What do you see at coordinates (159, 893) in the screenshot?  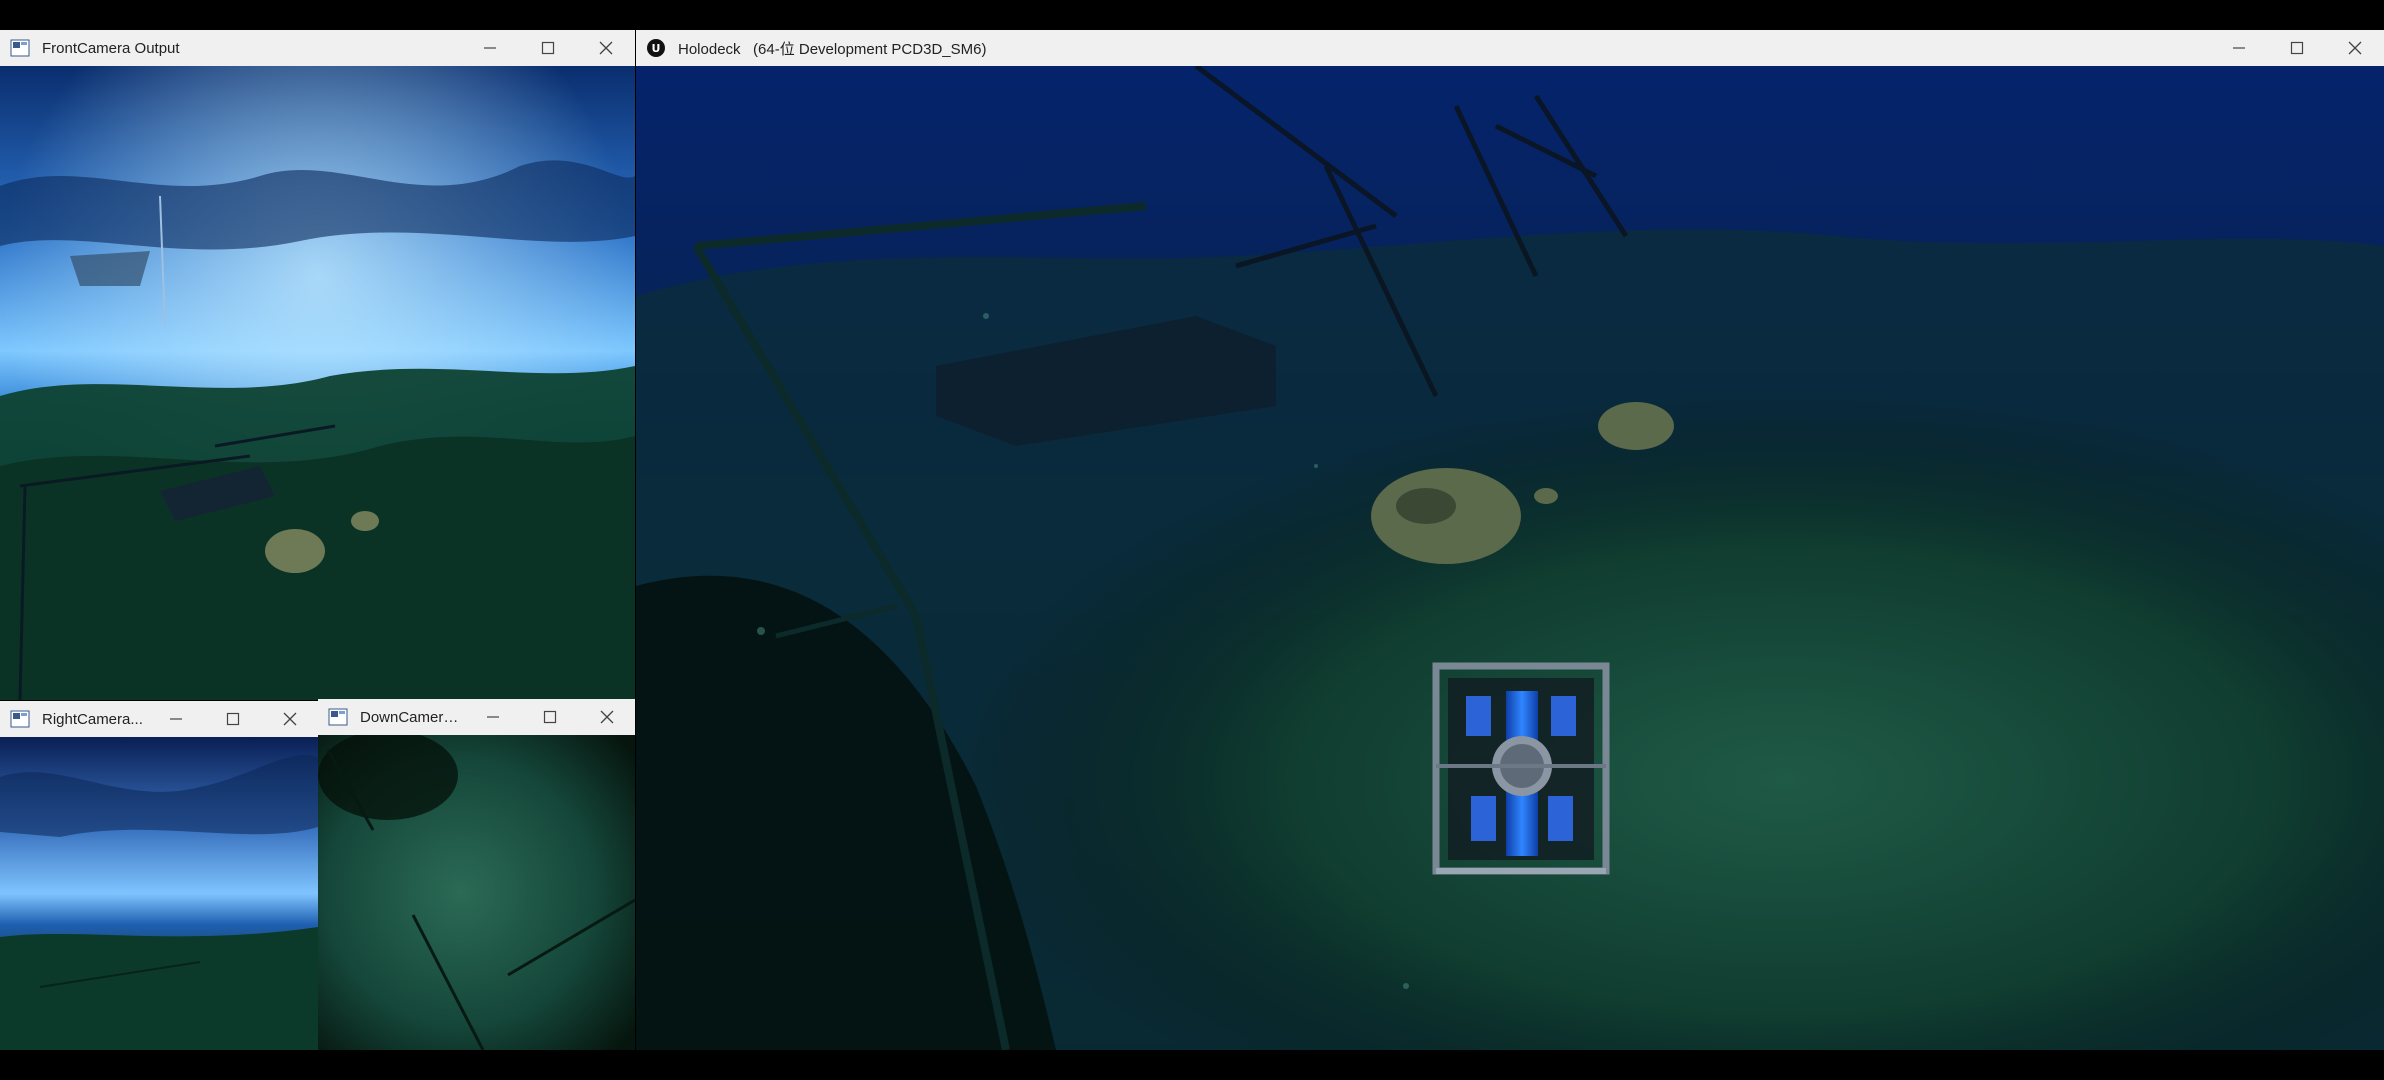 I see `right-camera-feed` at bounding box center [159, 893].